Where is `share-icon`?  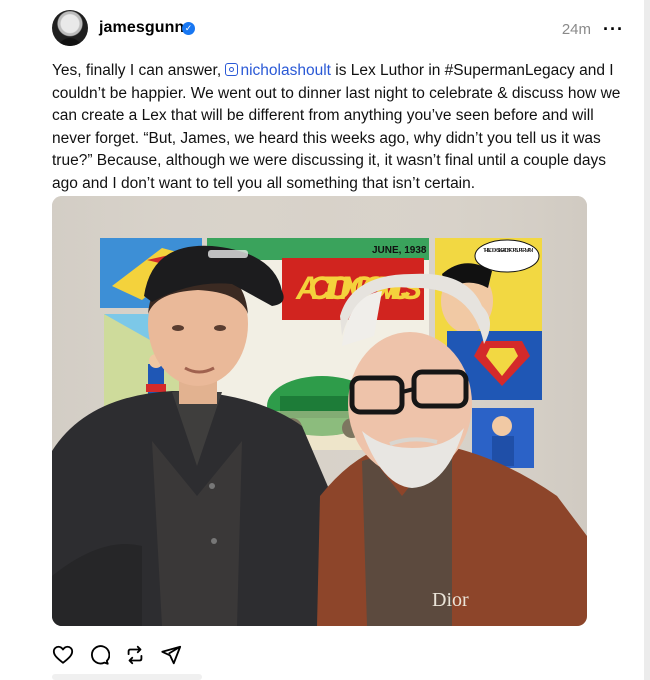 share-icon is located at coordinates (171, 655).